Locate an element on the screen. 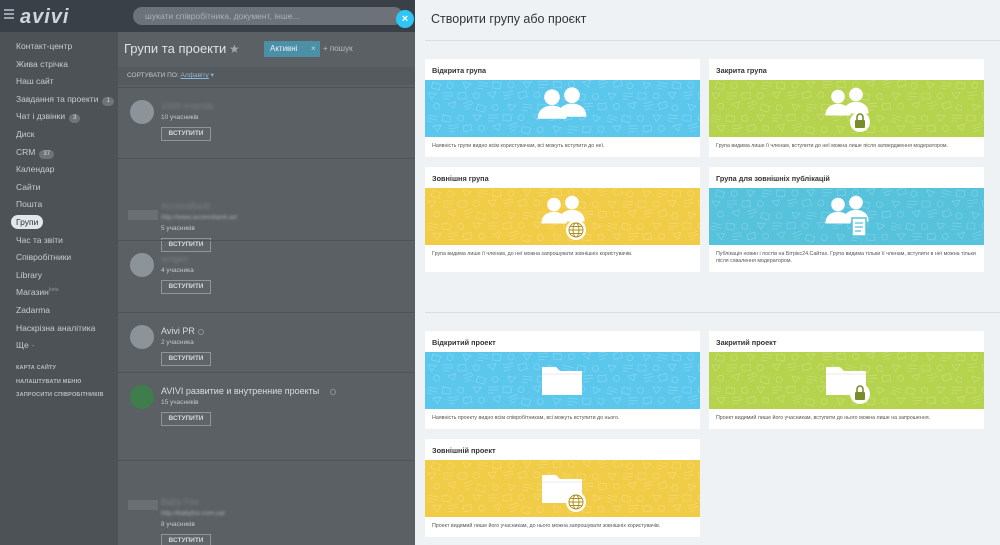  sidebar-item: Чат і дзвінки 3 is located at coordinates (48, 117).